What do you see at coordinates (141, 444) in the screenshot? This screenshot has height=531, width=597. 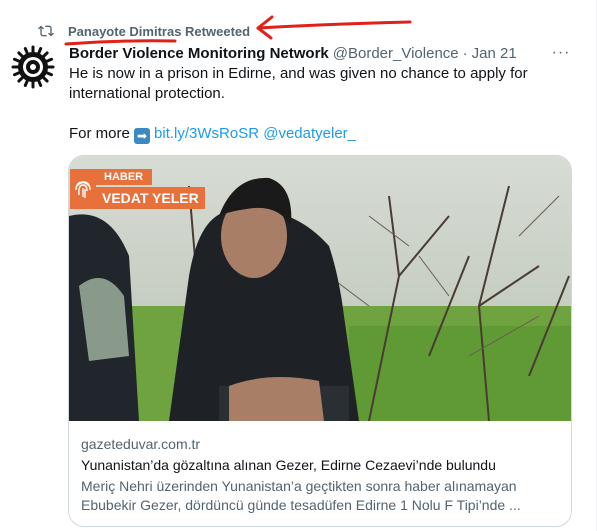 I see `card-domain: gazeteduvar.com.tr` at bounding box center [141, 444].